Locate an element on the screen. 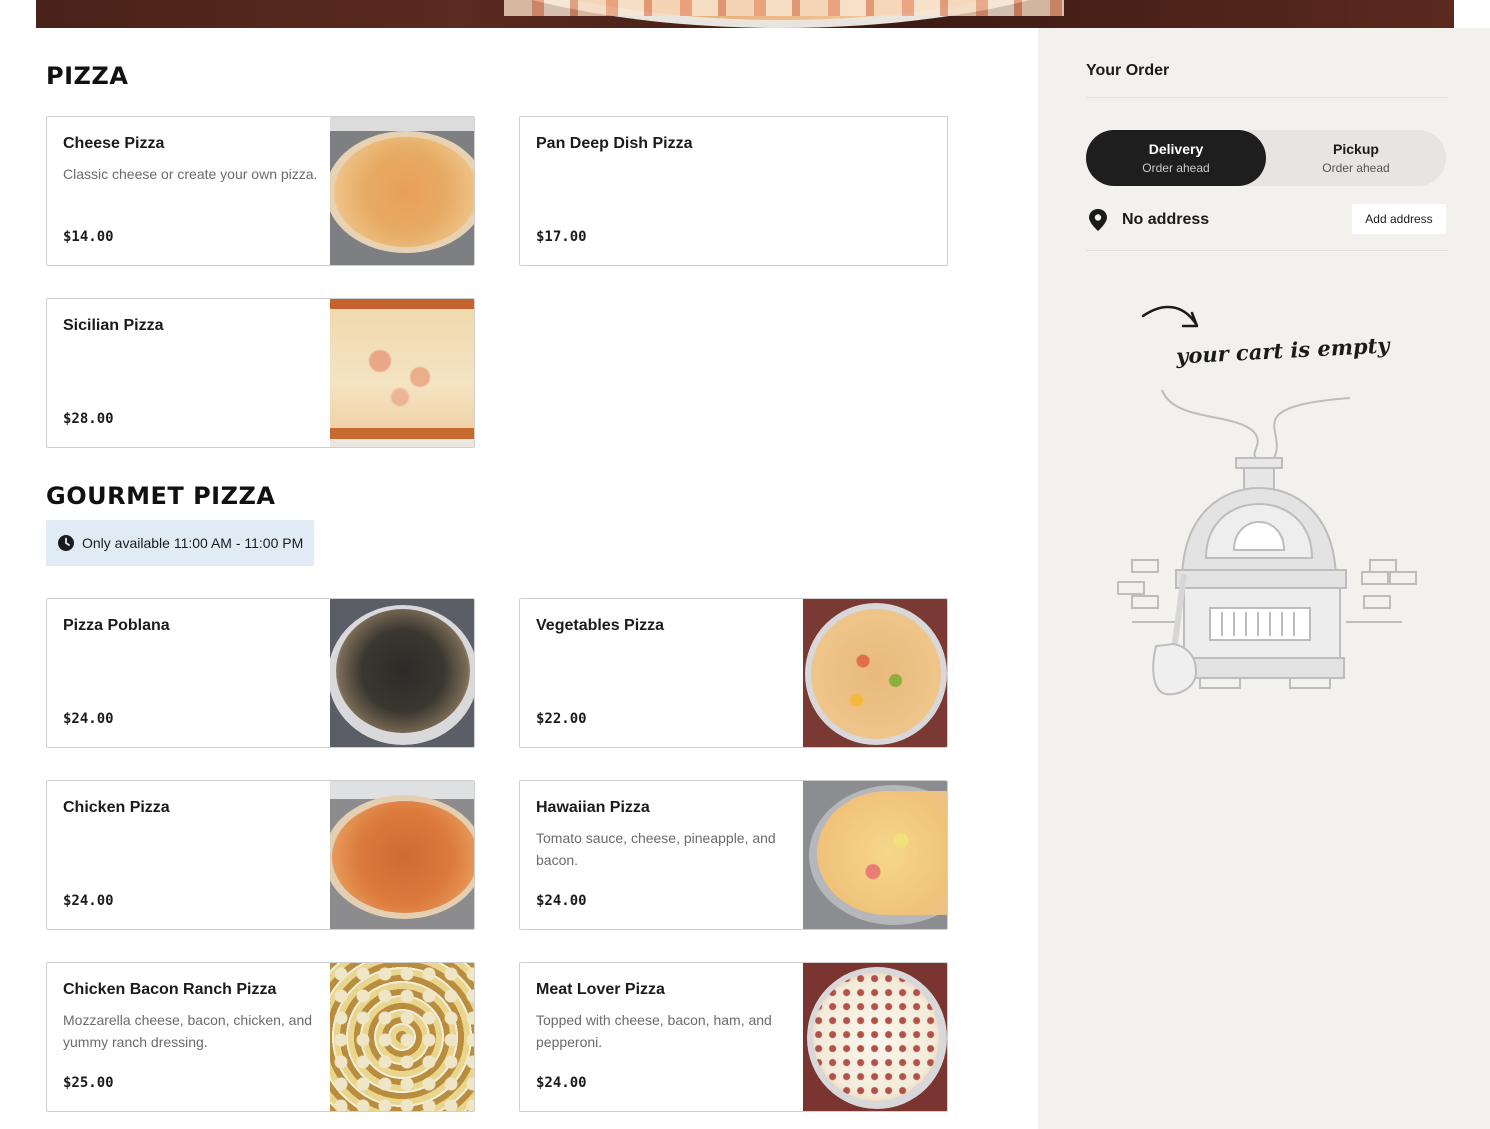  item-price: $22.00 is located at coordinates (561, 719).